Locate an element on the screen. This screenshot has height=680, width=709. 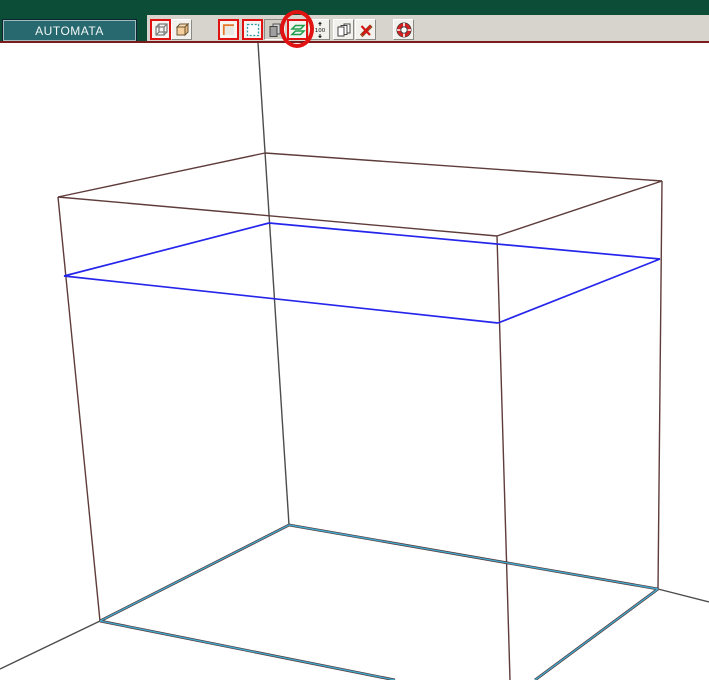
layer-front-left is located at coordinates (281, 299).